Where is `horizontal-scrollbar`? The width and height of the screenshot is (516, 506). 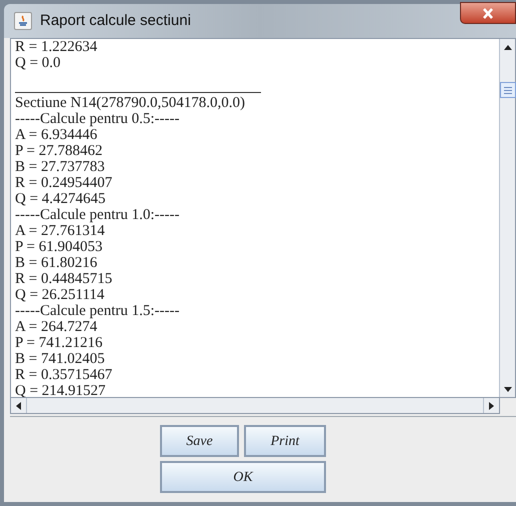
horizontal-scrollbar is located at coordinates (255, 406).